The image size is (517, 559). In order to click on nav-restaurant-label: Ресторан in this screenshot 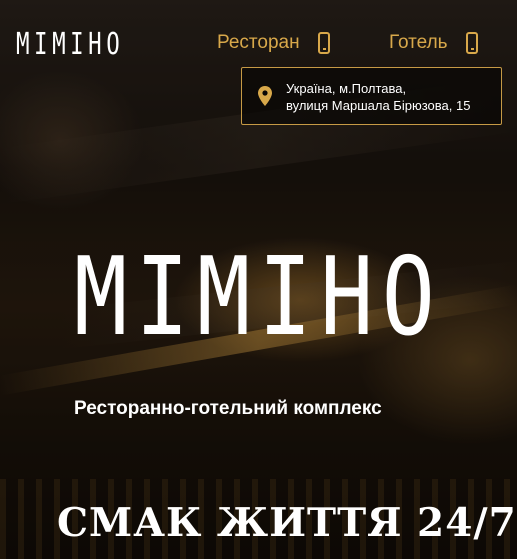, I will do `click(258, 42)`.